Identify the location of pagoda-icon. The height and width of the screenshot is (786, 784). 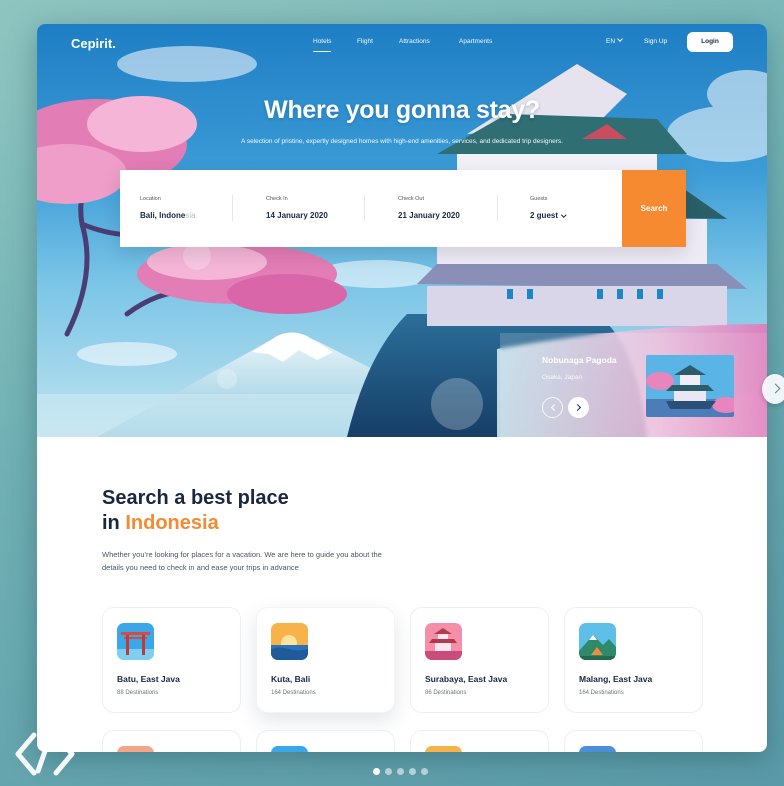
(443, 641).